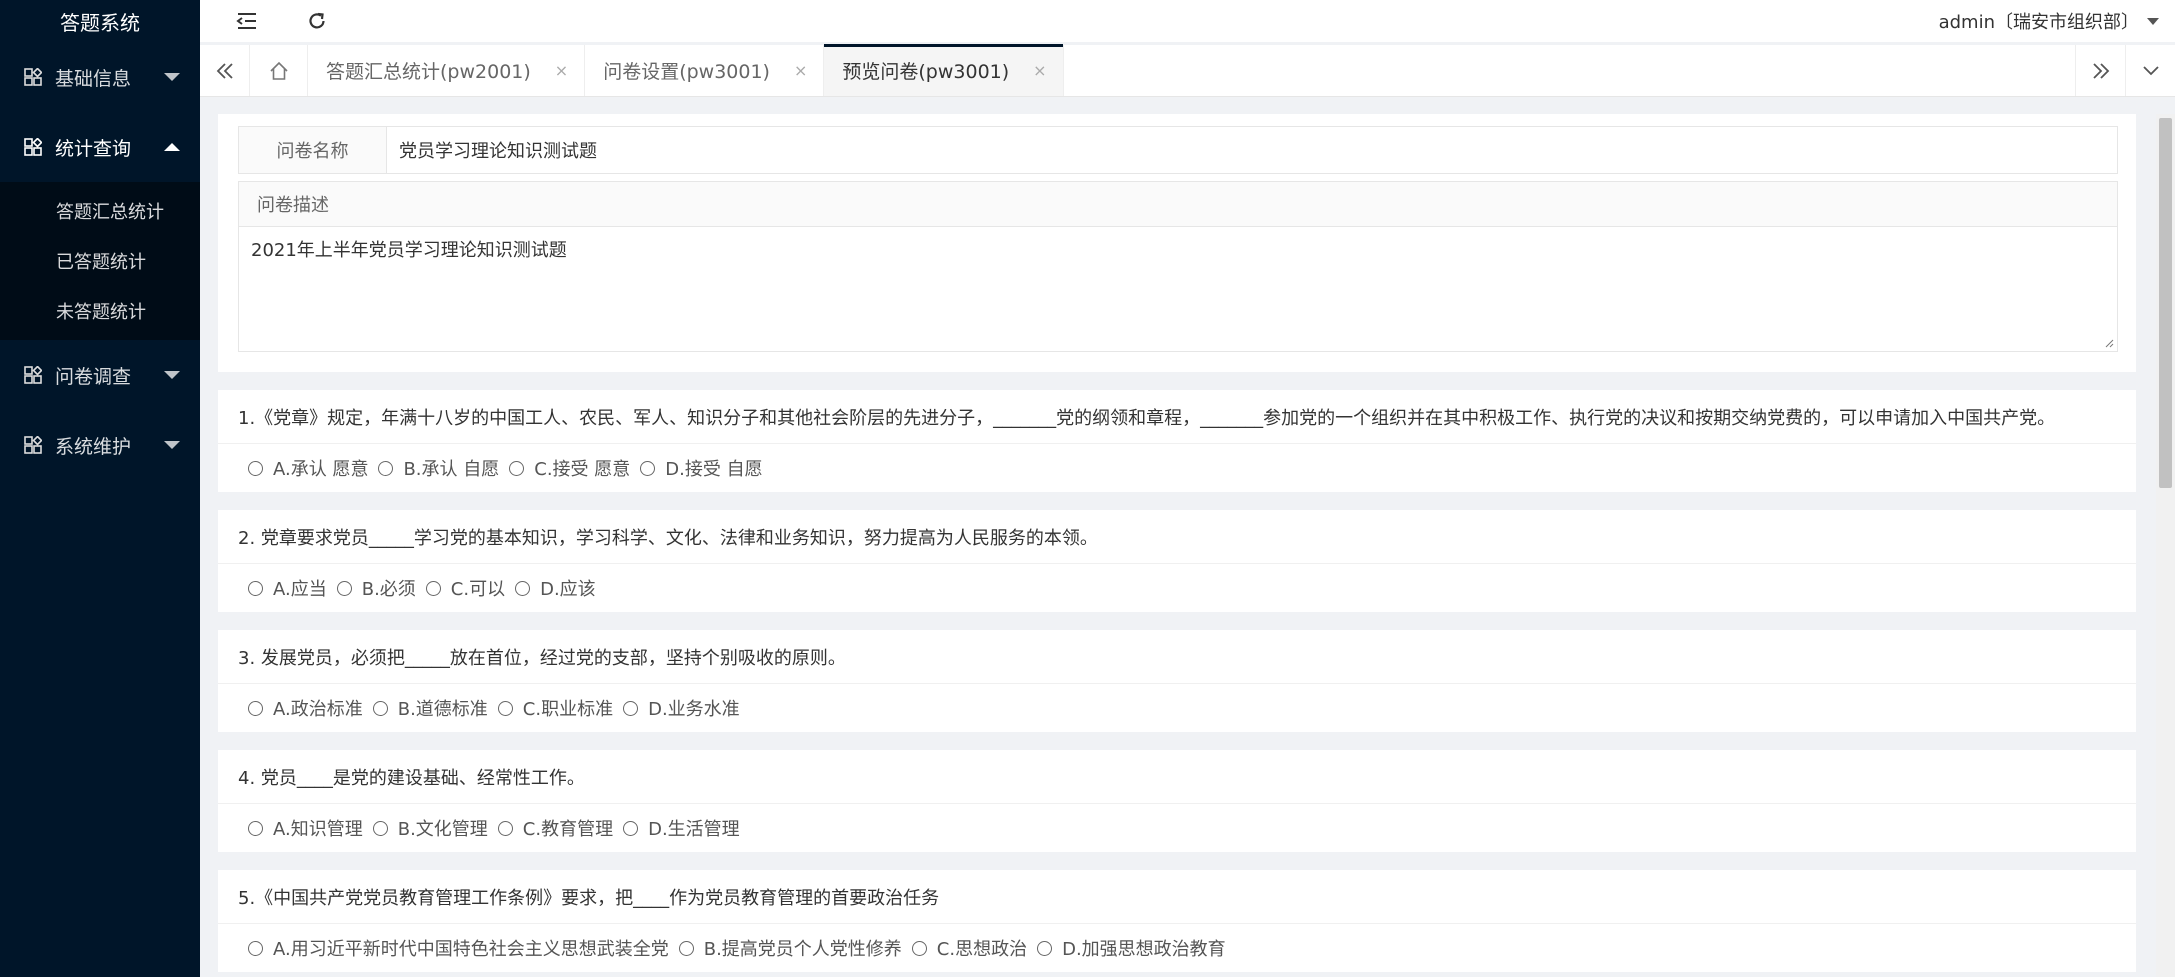 Image resolution: width=2175 pixels, height=977 pixels. What do you see at coordinates (2100, 70) in the screenshot?
I see `tab-scroll-right-button` at bounding box center [2100, 70].